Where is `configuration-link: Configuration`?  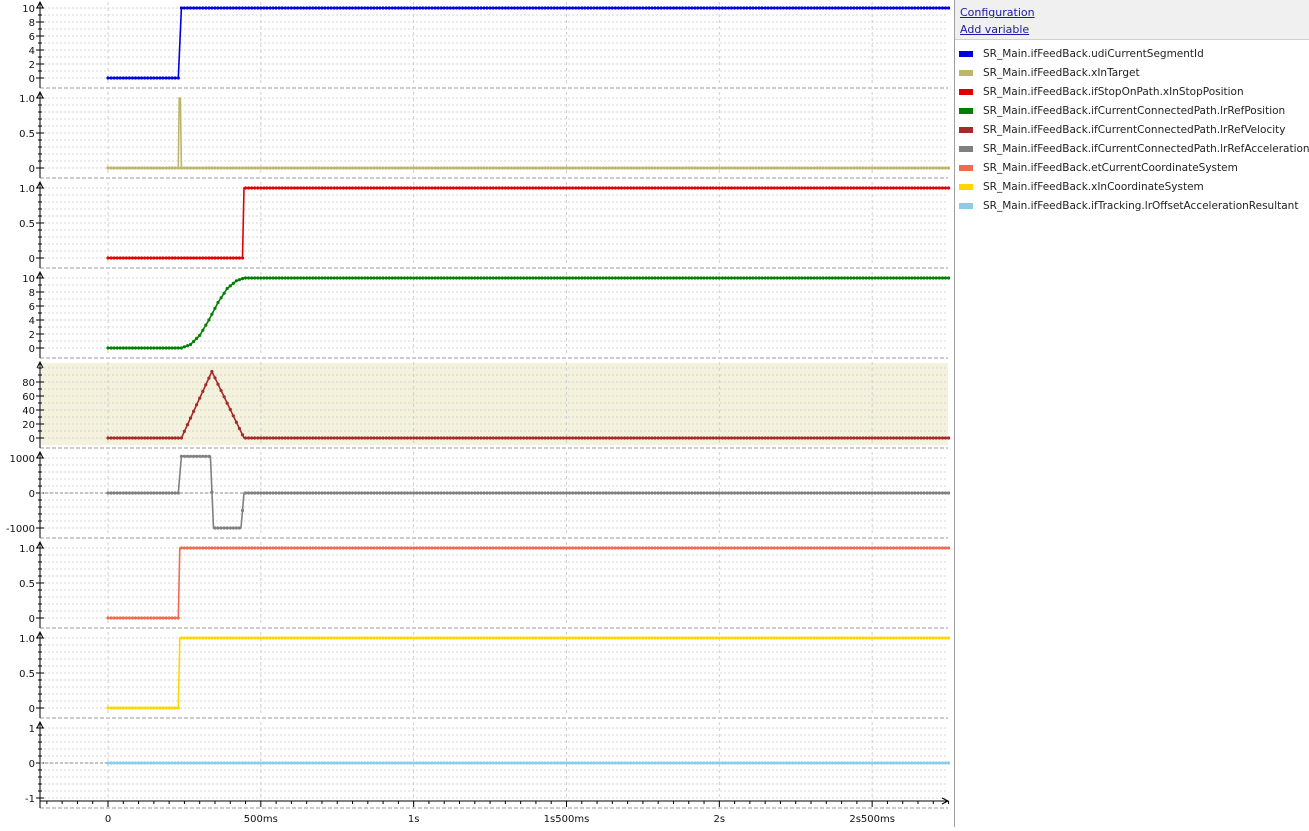
configuration-link: Configuration is located at coordinates (1134, 12).